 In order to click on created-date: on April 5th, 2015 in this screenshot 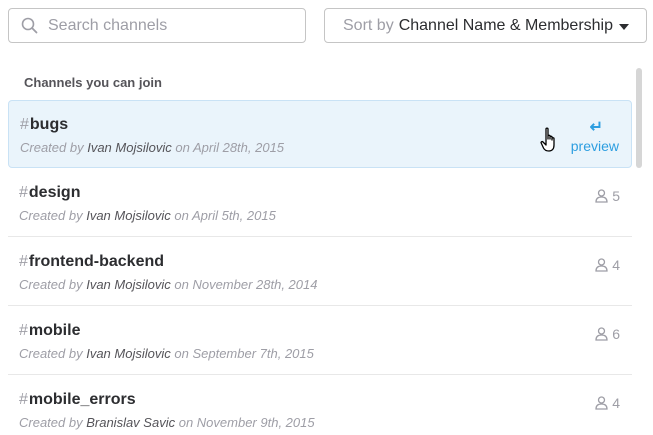, I will do `click(225, 215)`.